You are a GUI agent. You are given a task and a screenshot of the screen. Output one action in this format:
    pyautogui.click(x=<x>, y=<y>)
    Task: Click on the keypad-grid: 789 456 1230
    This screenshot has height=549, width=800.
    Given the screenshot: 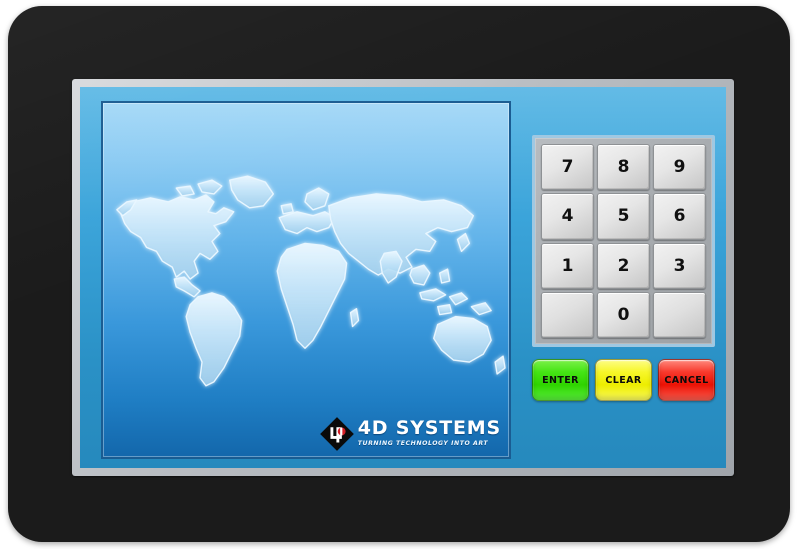 What is the action you would take?
    pyautogui.click(x=623, y=241)
    